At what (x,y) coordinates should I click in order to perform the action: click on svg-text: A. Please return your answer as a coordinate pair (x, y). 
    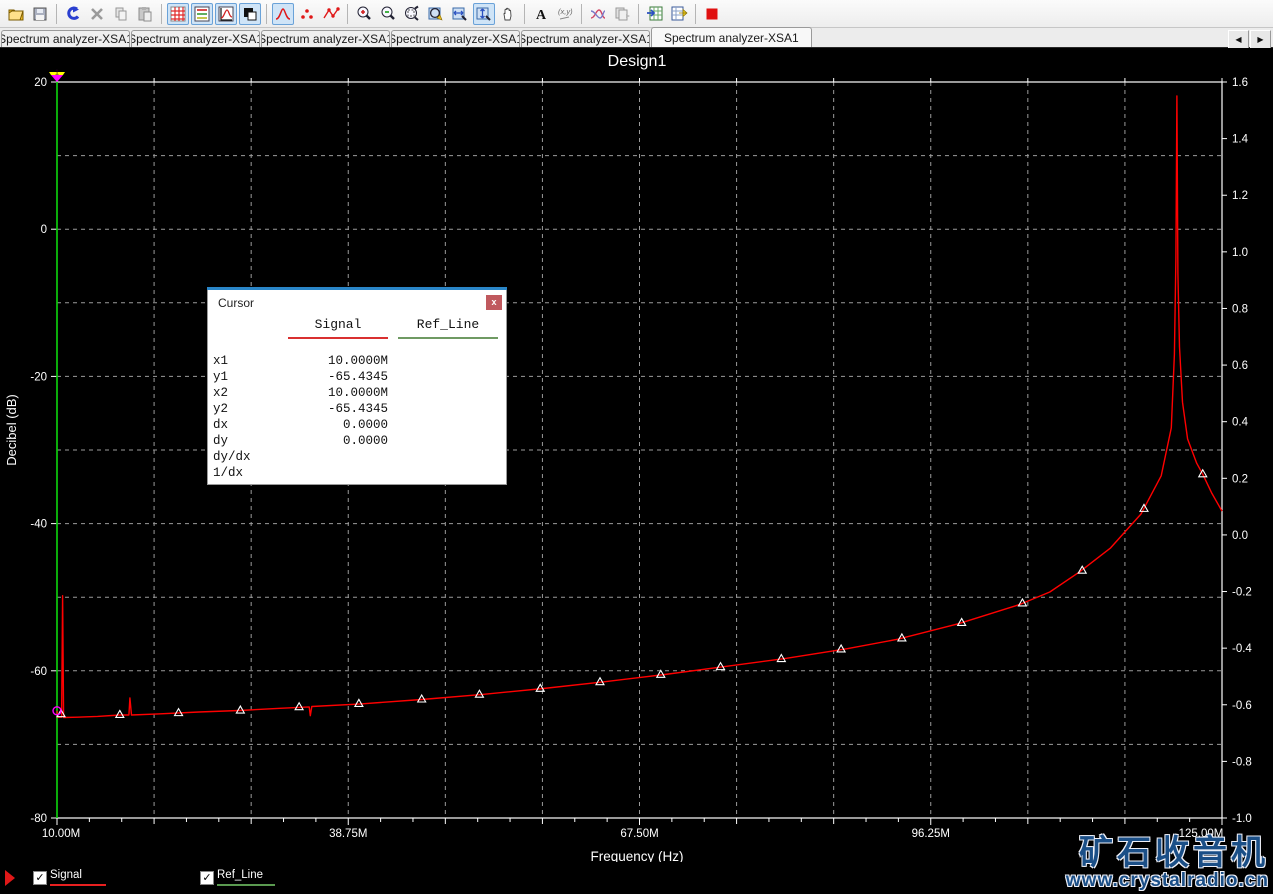
    Looking at the image, I should click on (541, 15).